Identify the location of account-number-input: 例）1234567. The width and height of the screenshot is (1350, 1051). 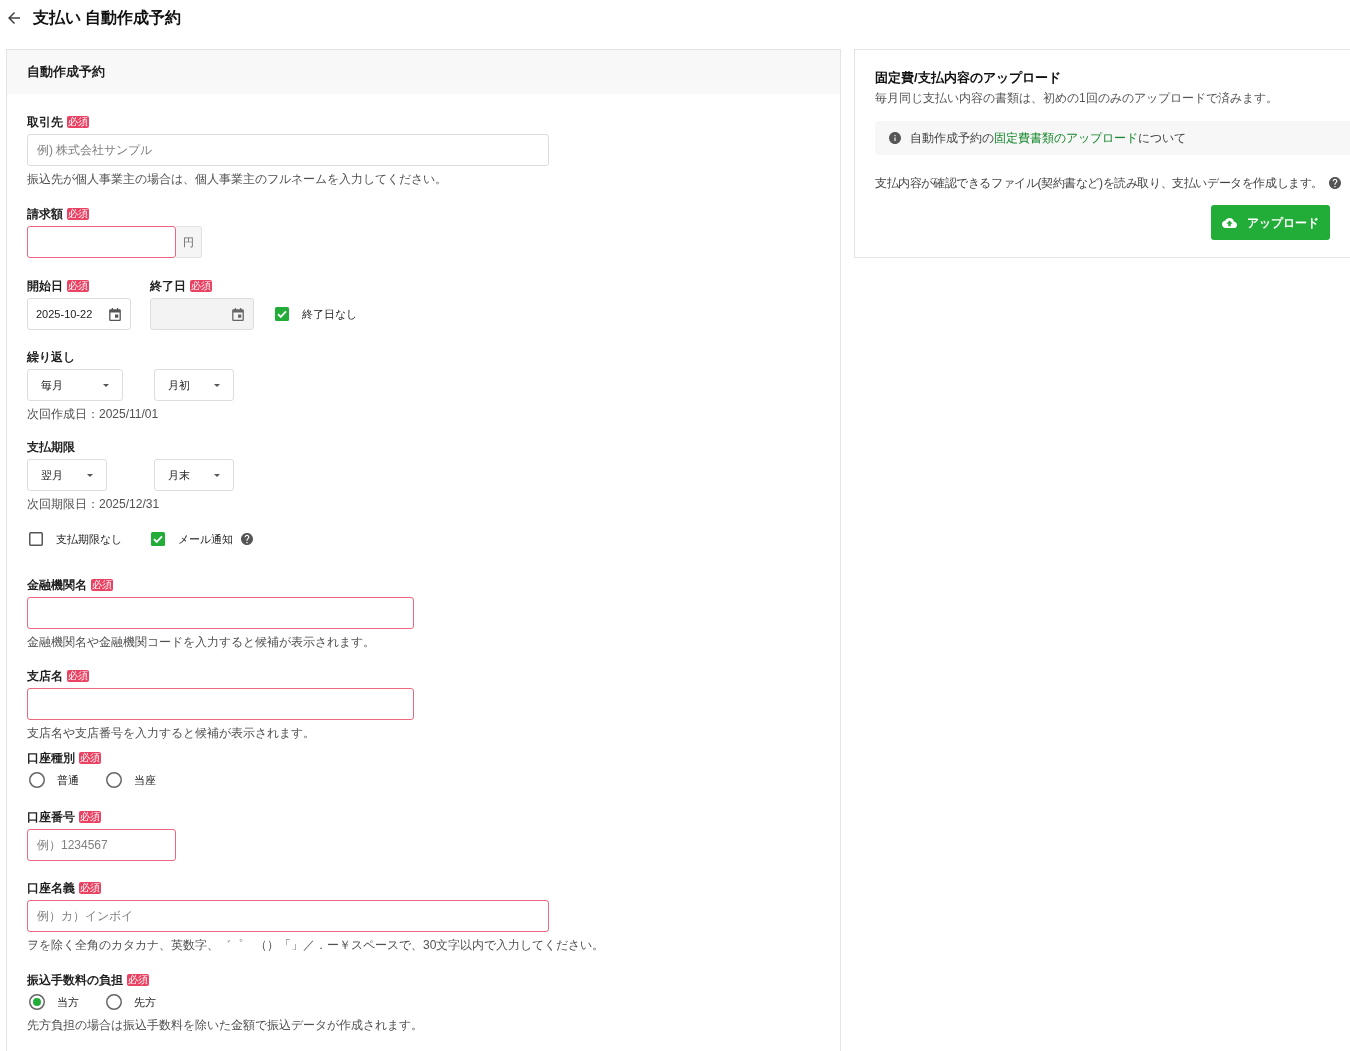
(101, 845).